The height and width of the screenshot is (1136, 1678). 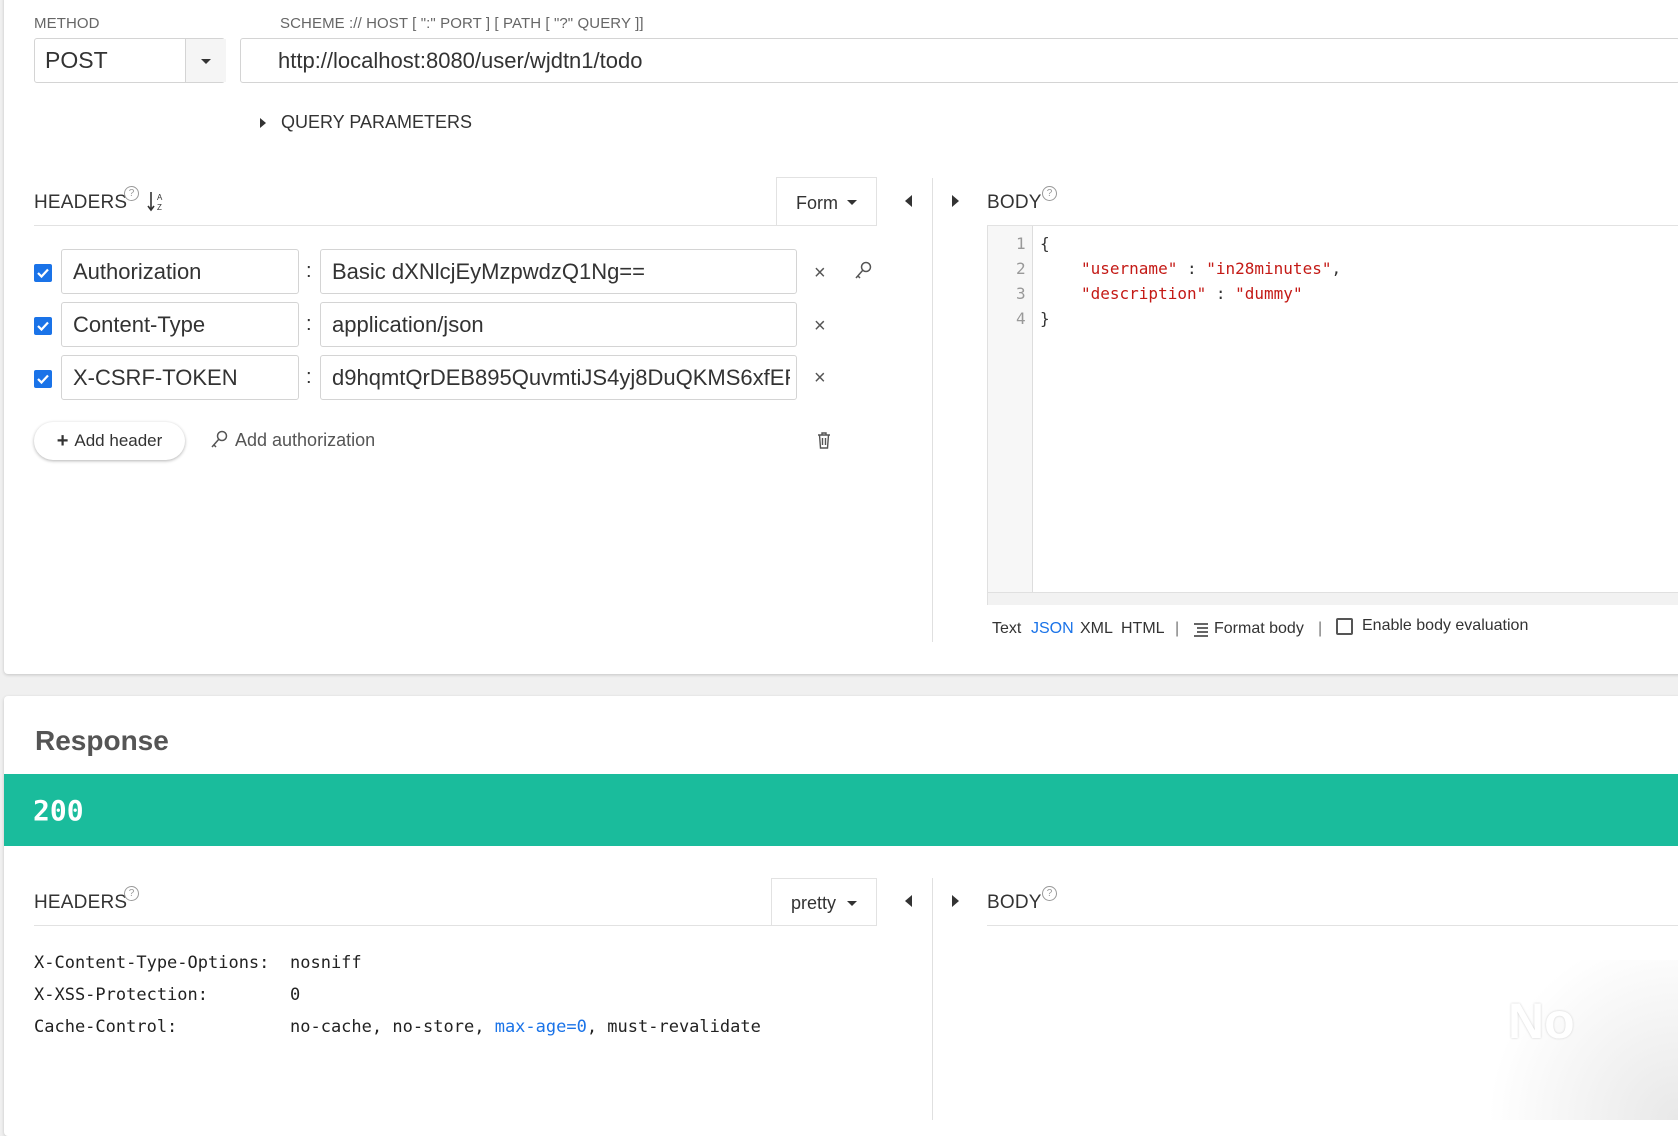 I want to click on headers-mode-value: Form, so click(x=817, y=203).